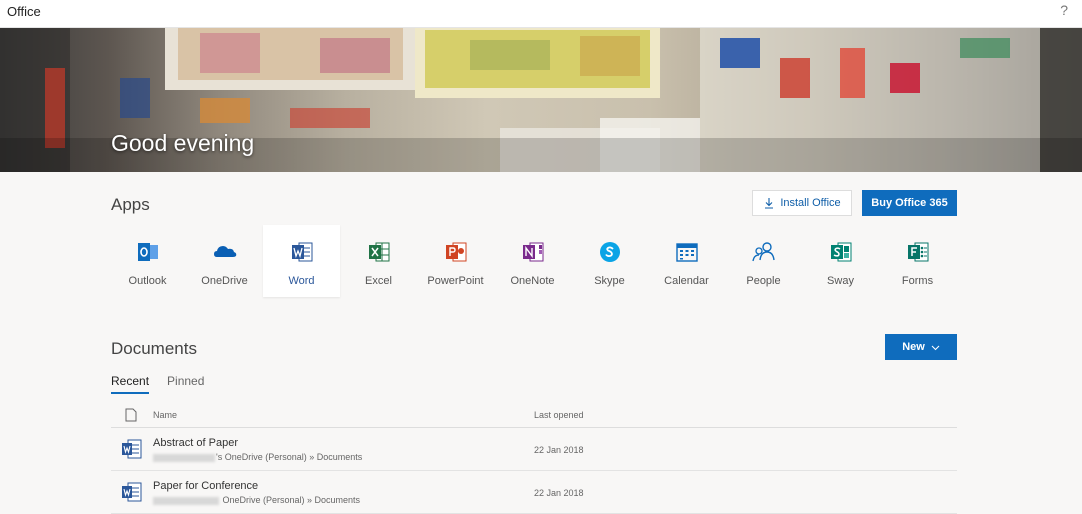 This screenshot has width=1082, height=514. Describe the element at coordinates (840, 281) in the screenshot. I see `app-label: Sway` at that location.